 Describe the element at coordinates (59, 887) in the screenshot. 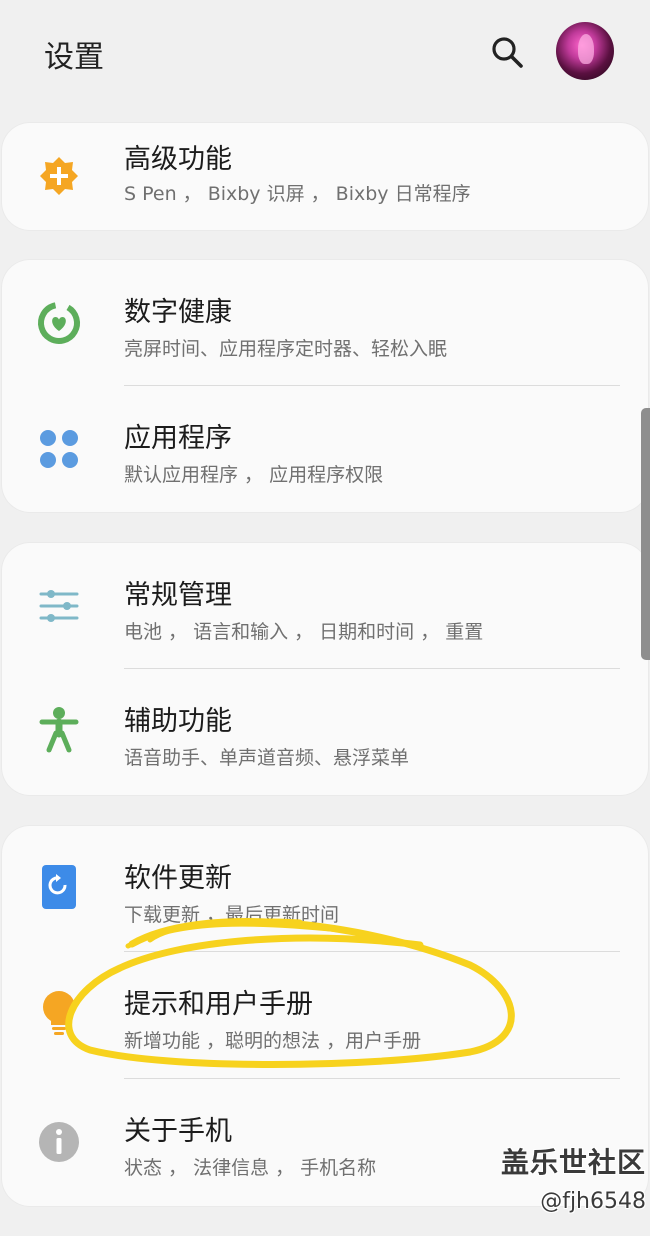

I see `software-update-icon` at that location.